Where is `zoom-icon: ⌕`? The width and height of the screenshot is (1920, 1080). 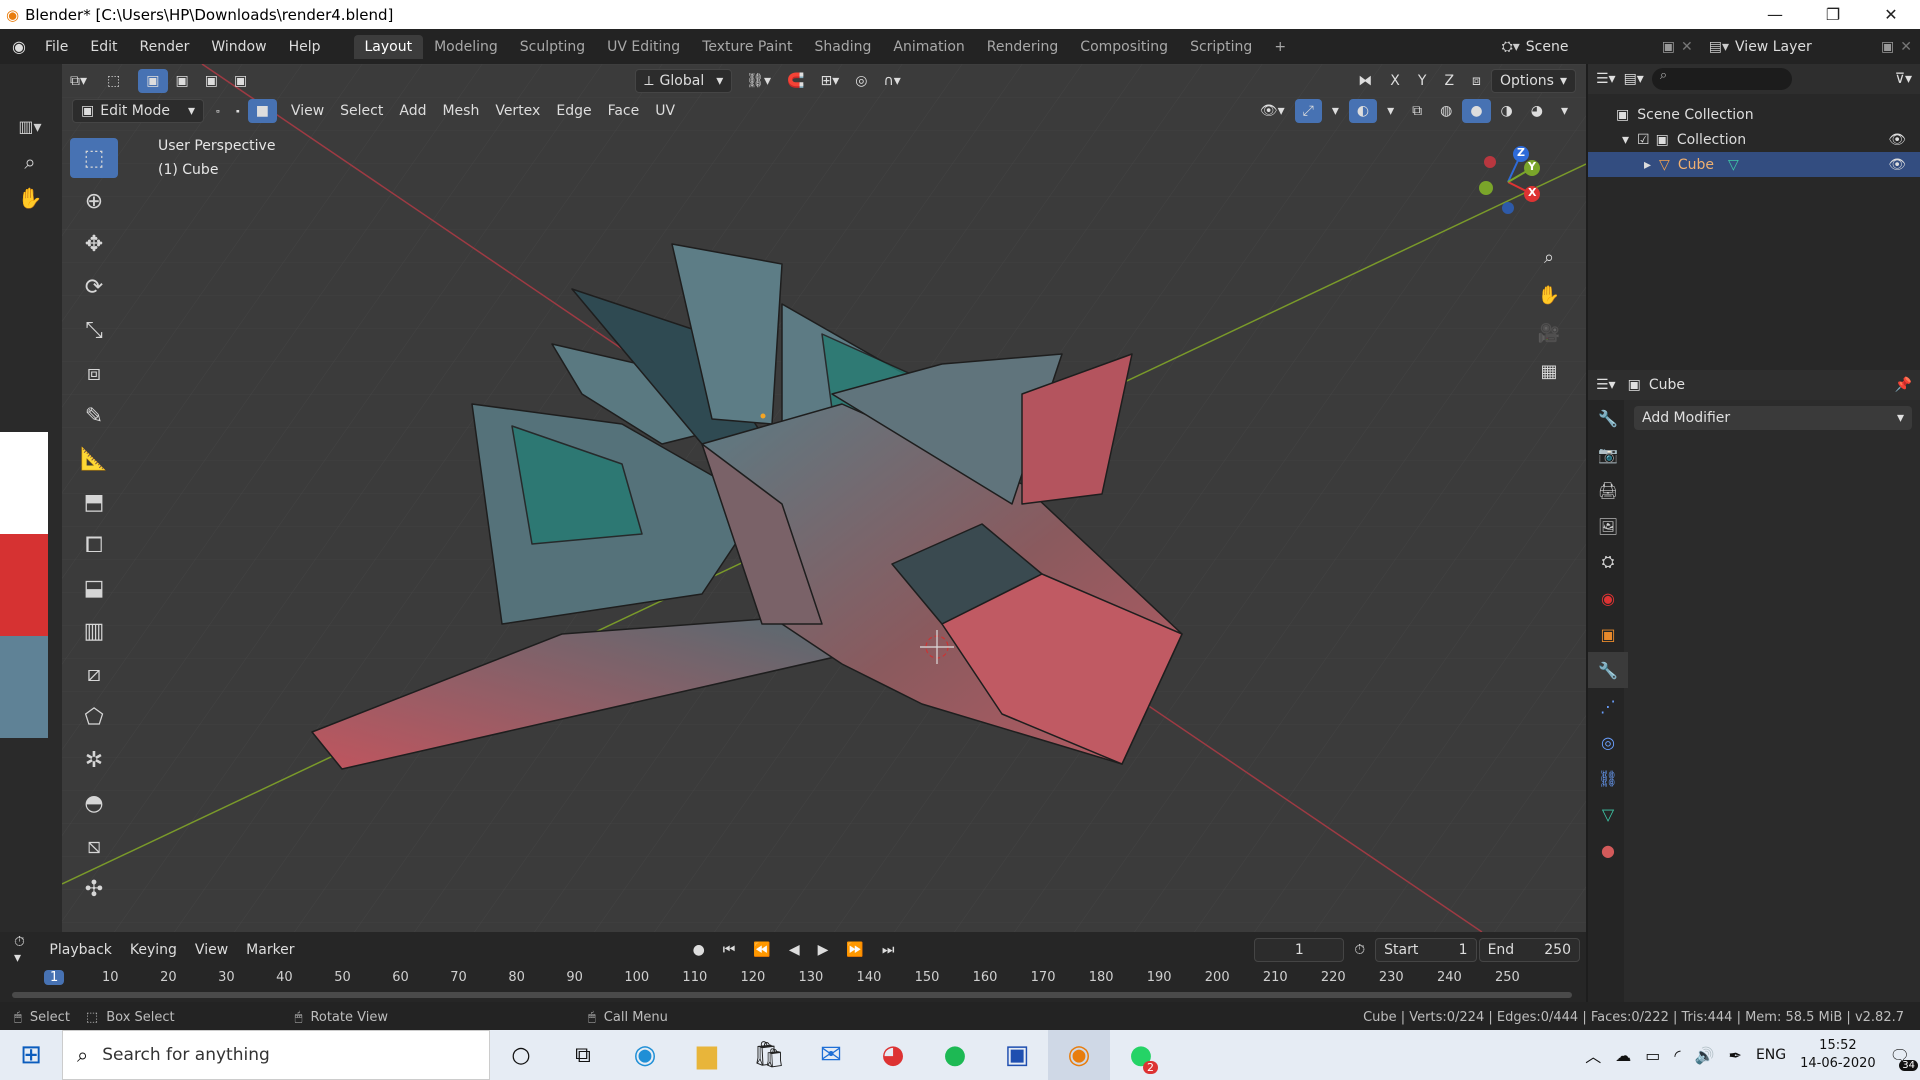
zoom-icon: ⌕ is located at coordinates (1549, 257).